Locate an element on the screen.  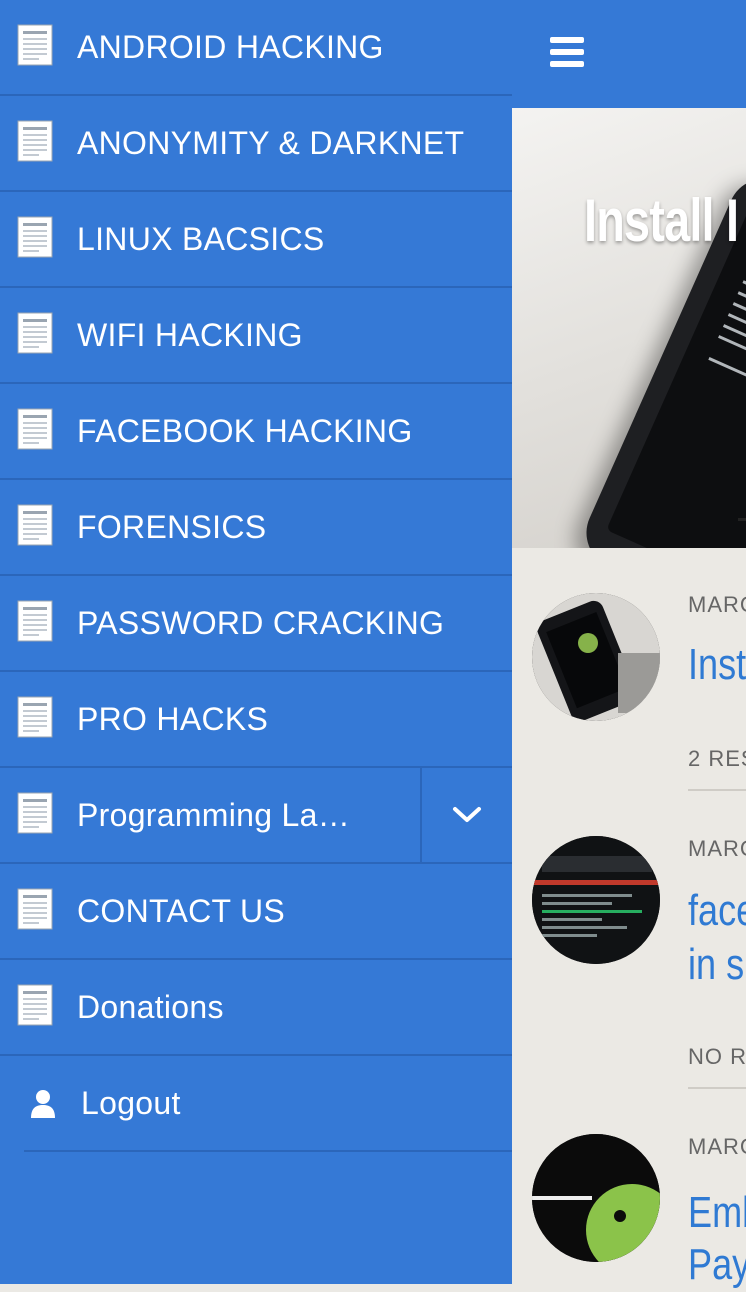
menu-item-linux-basics: LINUX BACSICS is located at coordinates (256, 240).